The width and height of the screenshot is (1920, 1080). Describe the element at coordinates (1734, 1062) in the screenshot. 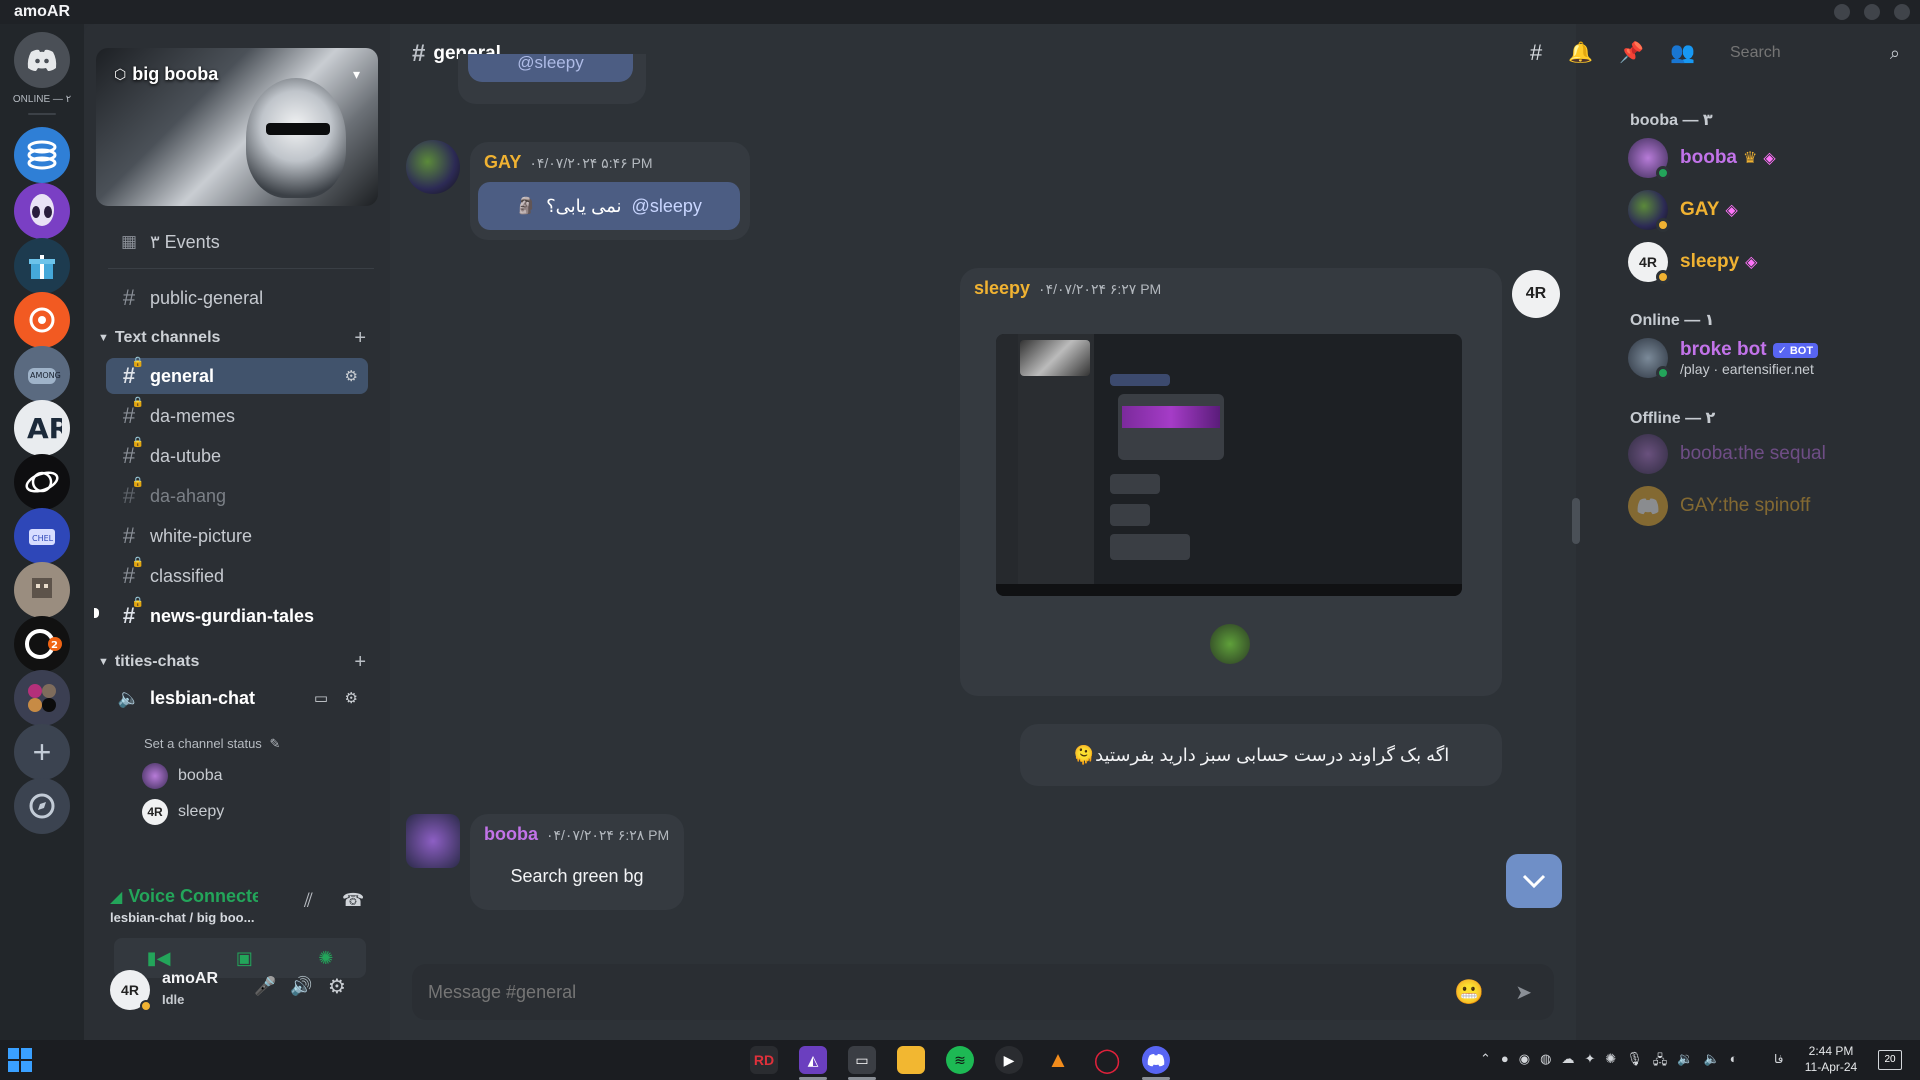

I see `tray-app-icon: ◐` at that location.